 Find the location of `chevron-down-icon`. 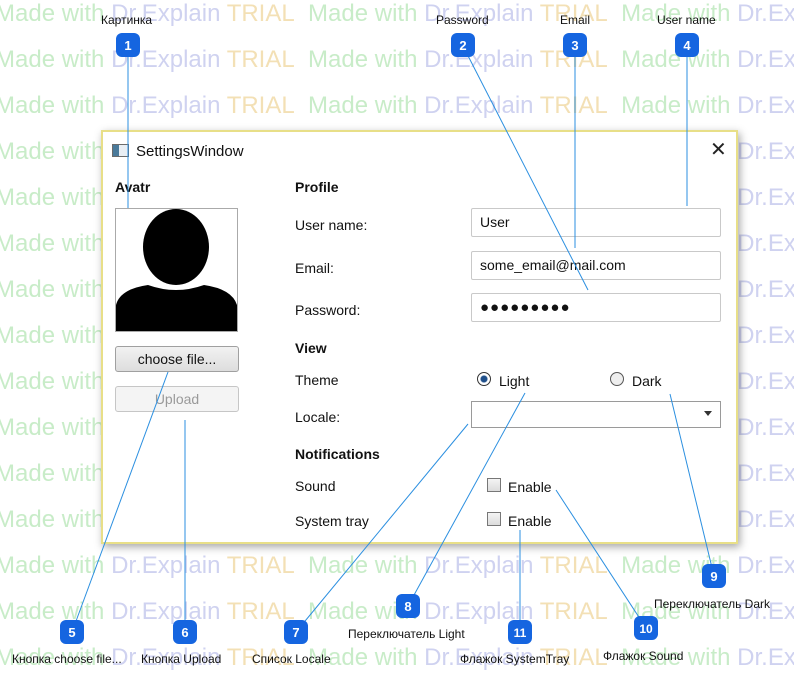

chevron-down-icon is located at coordinates (708, 413).